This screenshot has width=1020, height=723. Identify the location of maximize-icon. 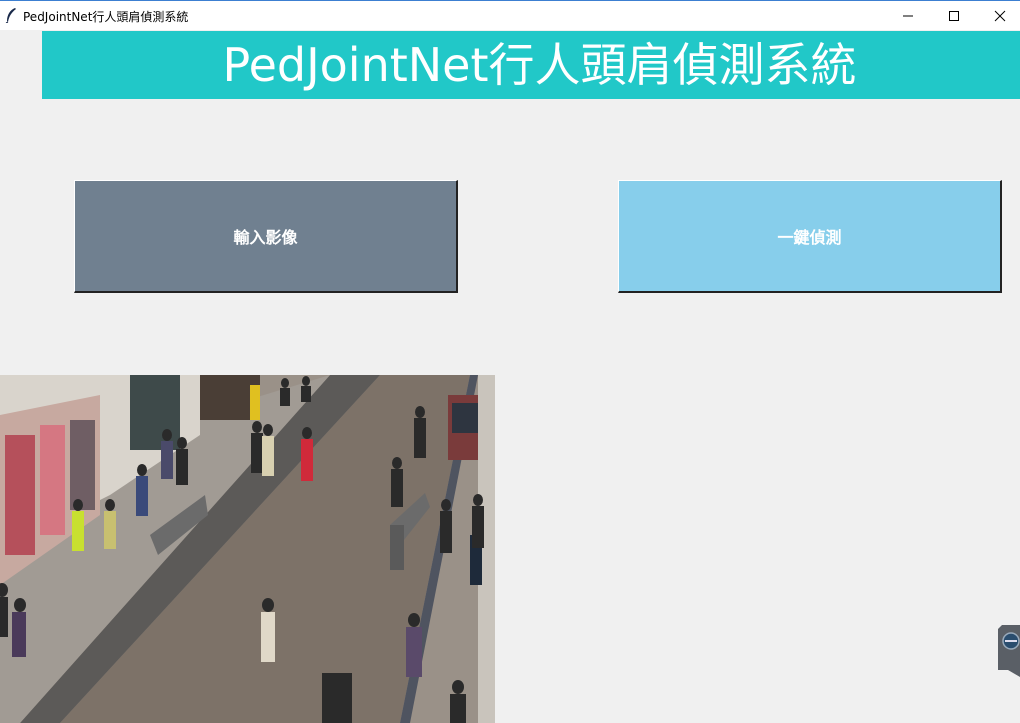
(954, 15).